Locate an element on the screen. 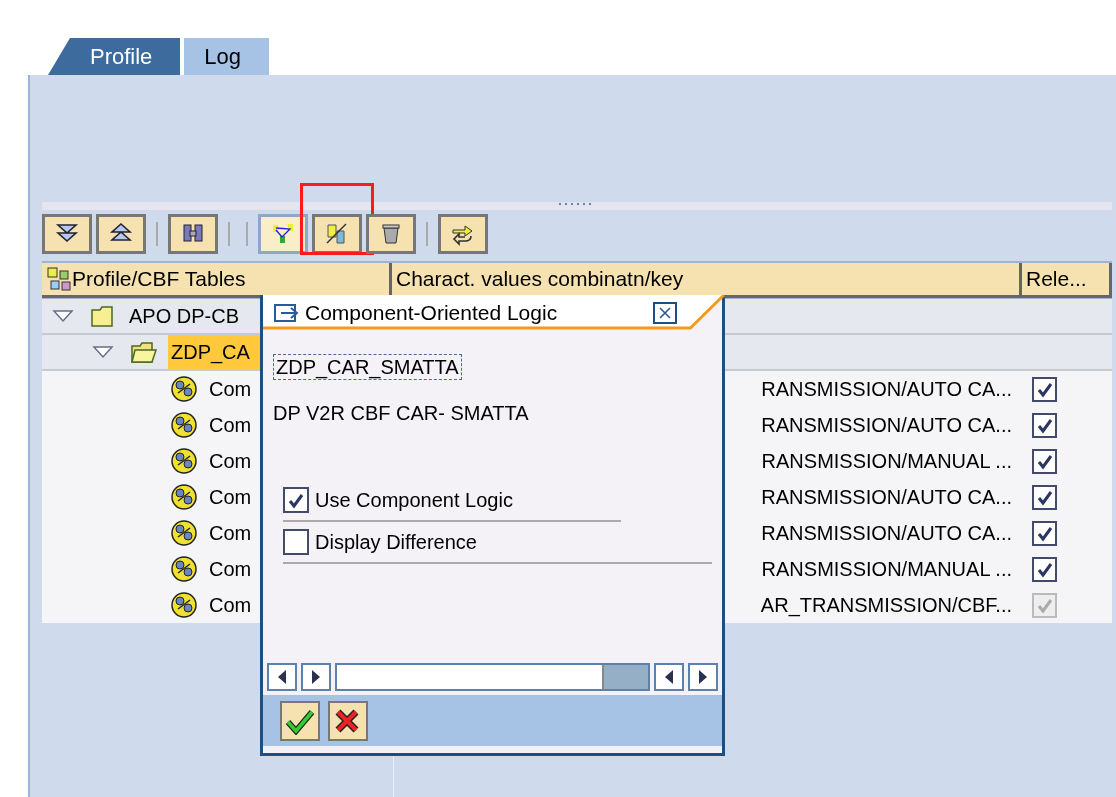  tree-node-label: APO DP-CB is located at coordinates (190, 316).